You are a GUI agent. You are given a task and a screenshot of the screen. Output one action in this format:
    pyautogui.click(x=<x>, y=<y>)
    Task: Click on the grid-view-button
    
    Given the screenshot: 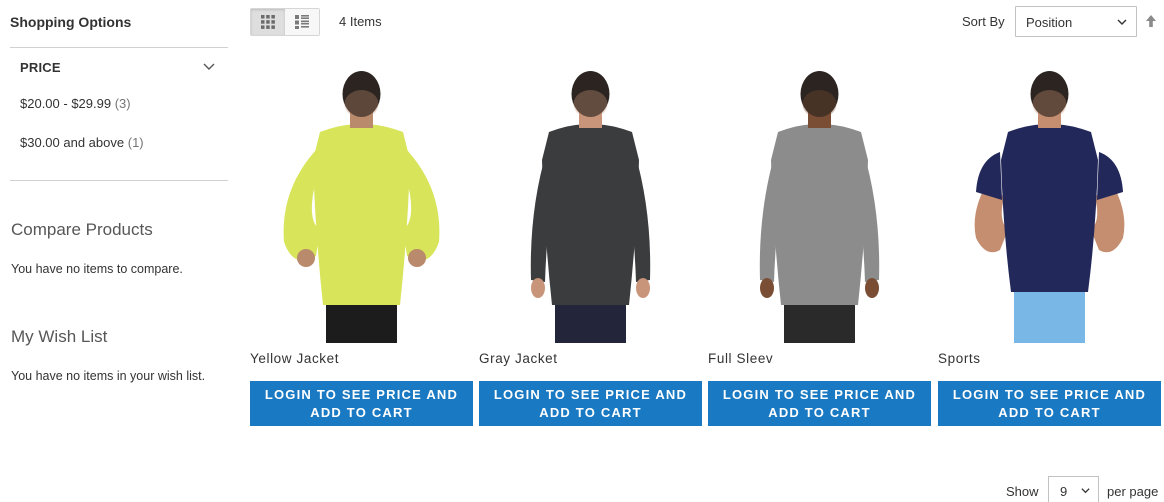 What is the action you would take?
    pyautogui.click(x=268, y=22)
    